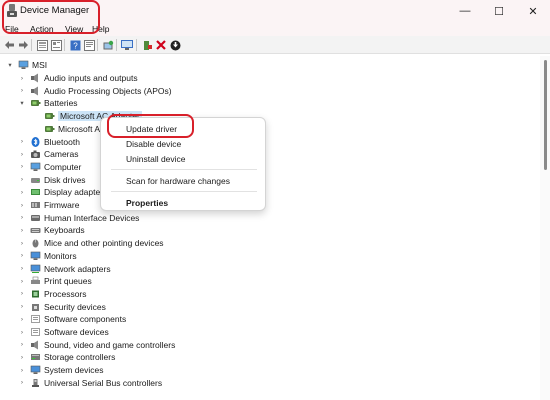 Image resolution: width=550 pixels, height=400 pixels. What do you see at coordinates (65, 293) in the screenshot?
I see `tree-item-label: Processors` at bounding box center [65, 293].